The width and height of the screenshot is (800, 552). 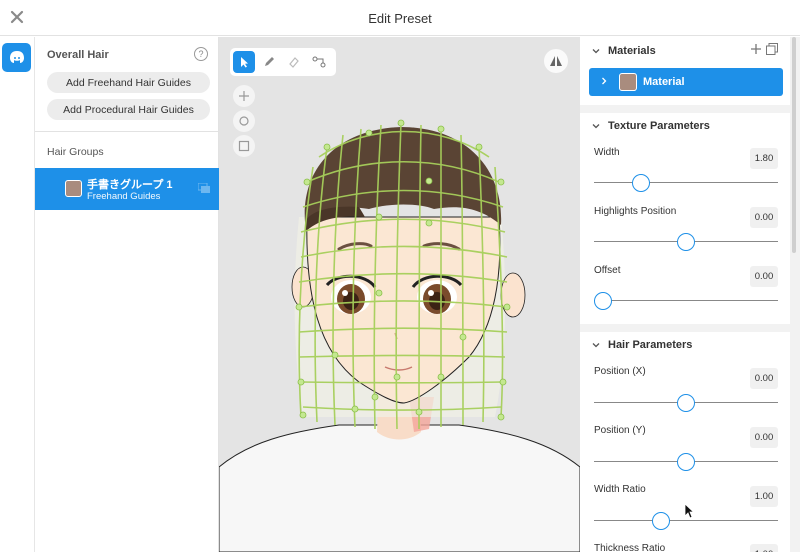 I want to click on hair-group-item: 手書きグループ 1 Freehand Guides, so click(x=127, y=189).